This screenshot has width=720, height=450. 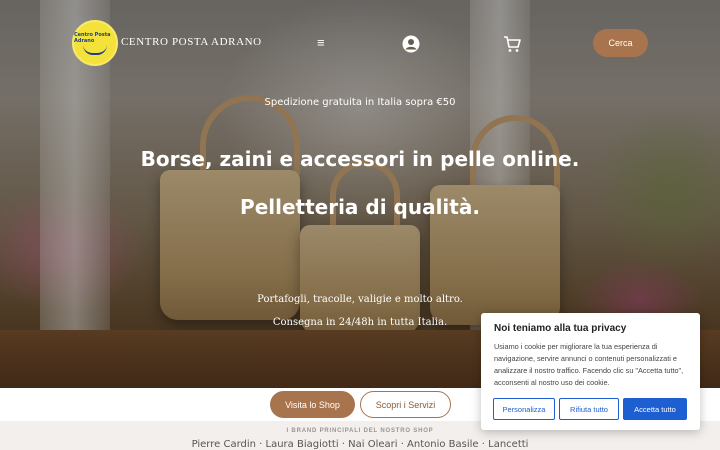 What do you see at coordinates (95, 50) in the screenshot?
I see `logo-smile-icon` at bounding box center [95, 50].